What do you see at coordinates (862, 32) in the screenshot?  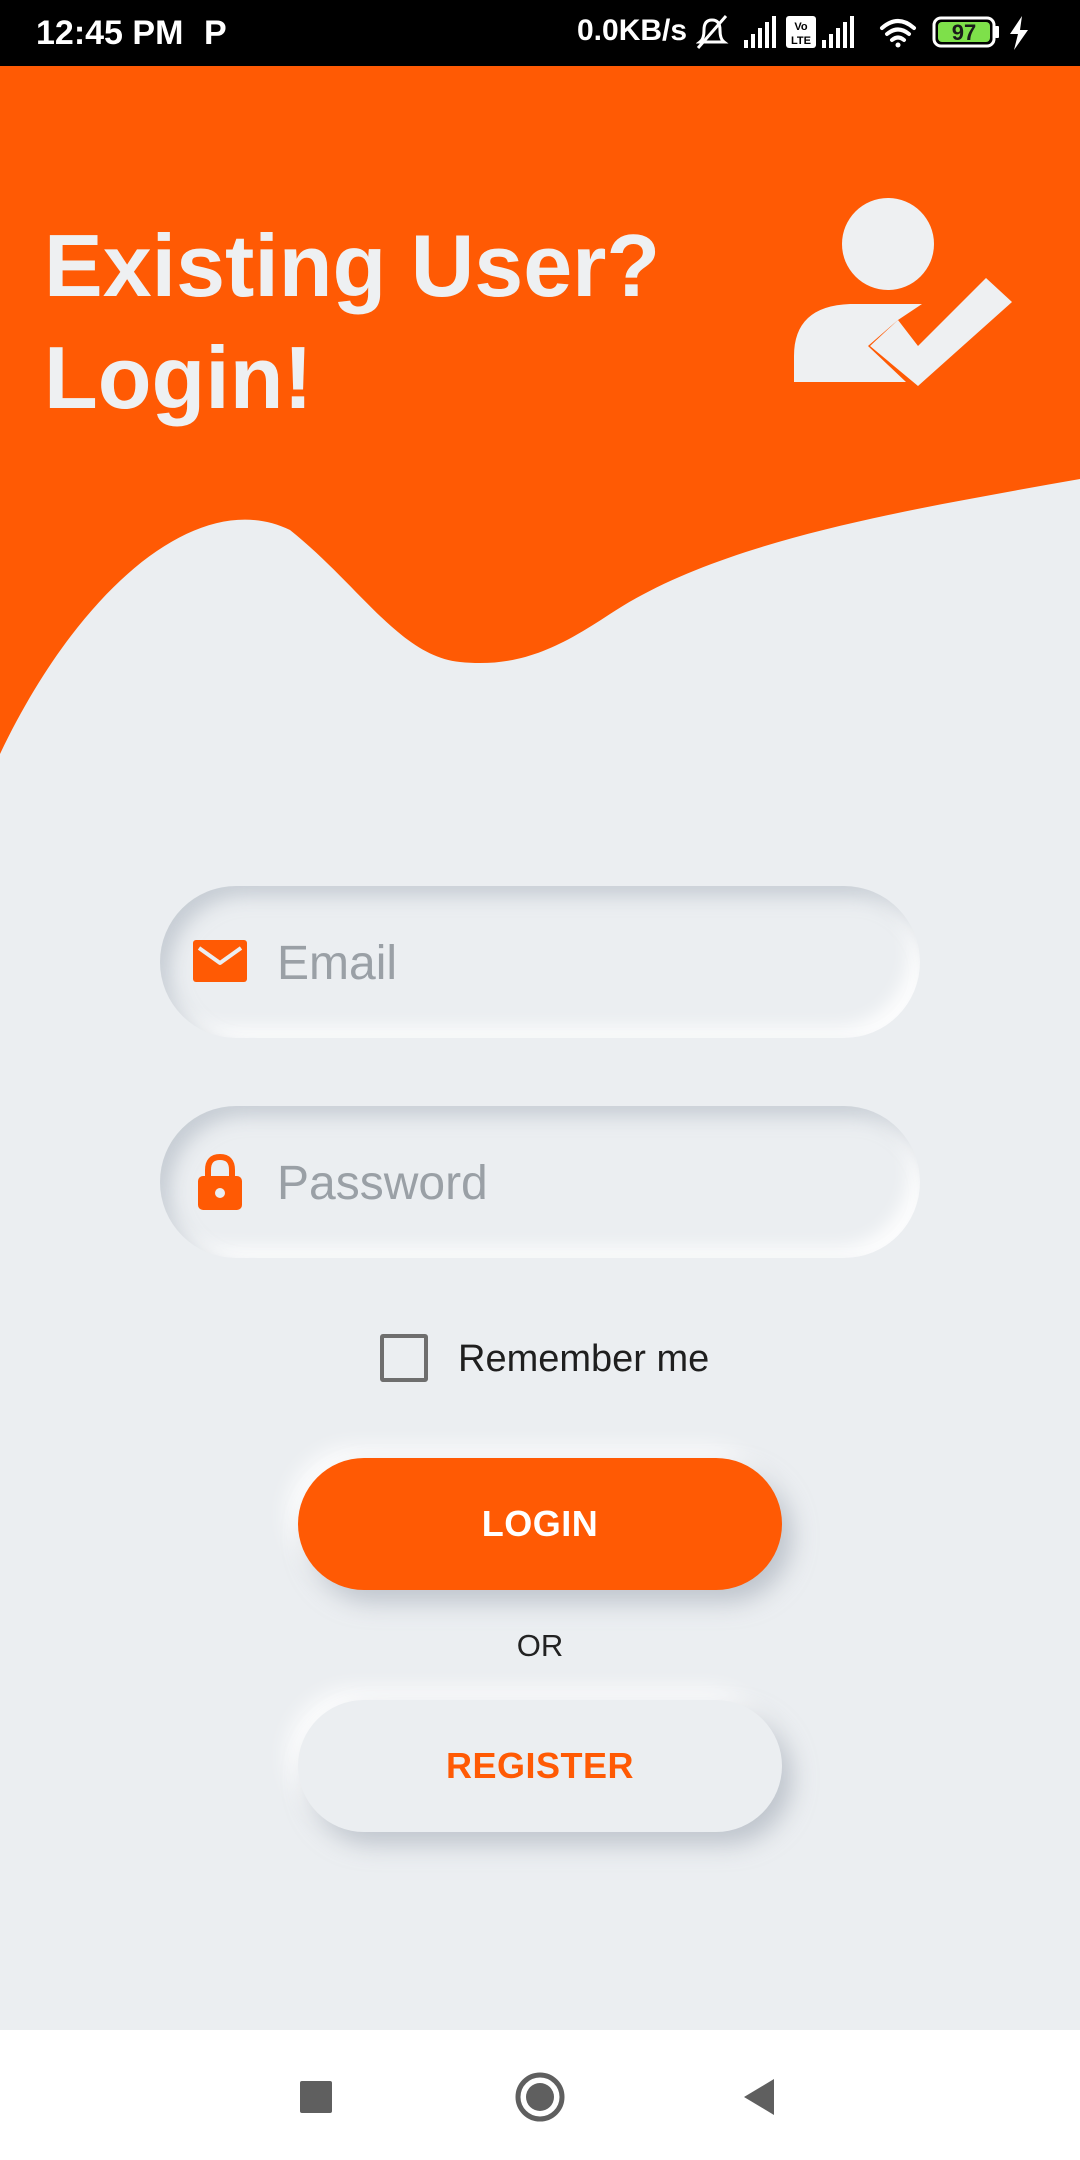 I see `status-icons: Vo LTE 97` at bounding box center [862, 32].